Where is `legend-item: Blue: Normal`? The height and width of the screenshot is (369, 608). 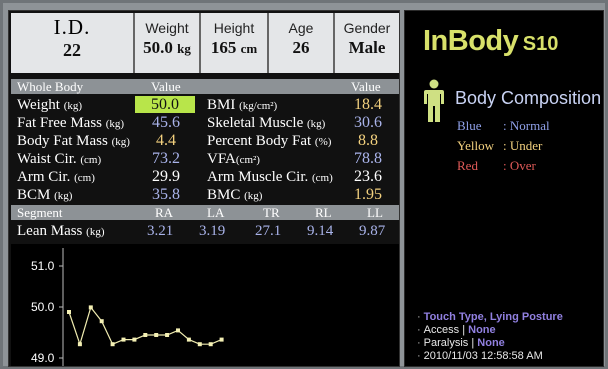
legend-item: Blue: Normal is located at coordinates (503, 126).